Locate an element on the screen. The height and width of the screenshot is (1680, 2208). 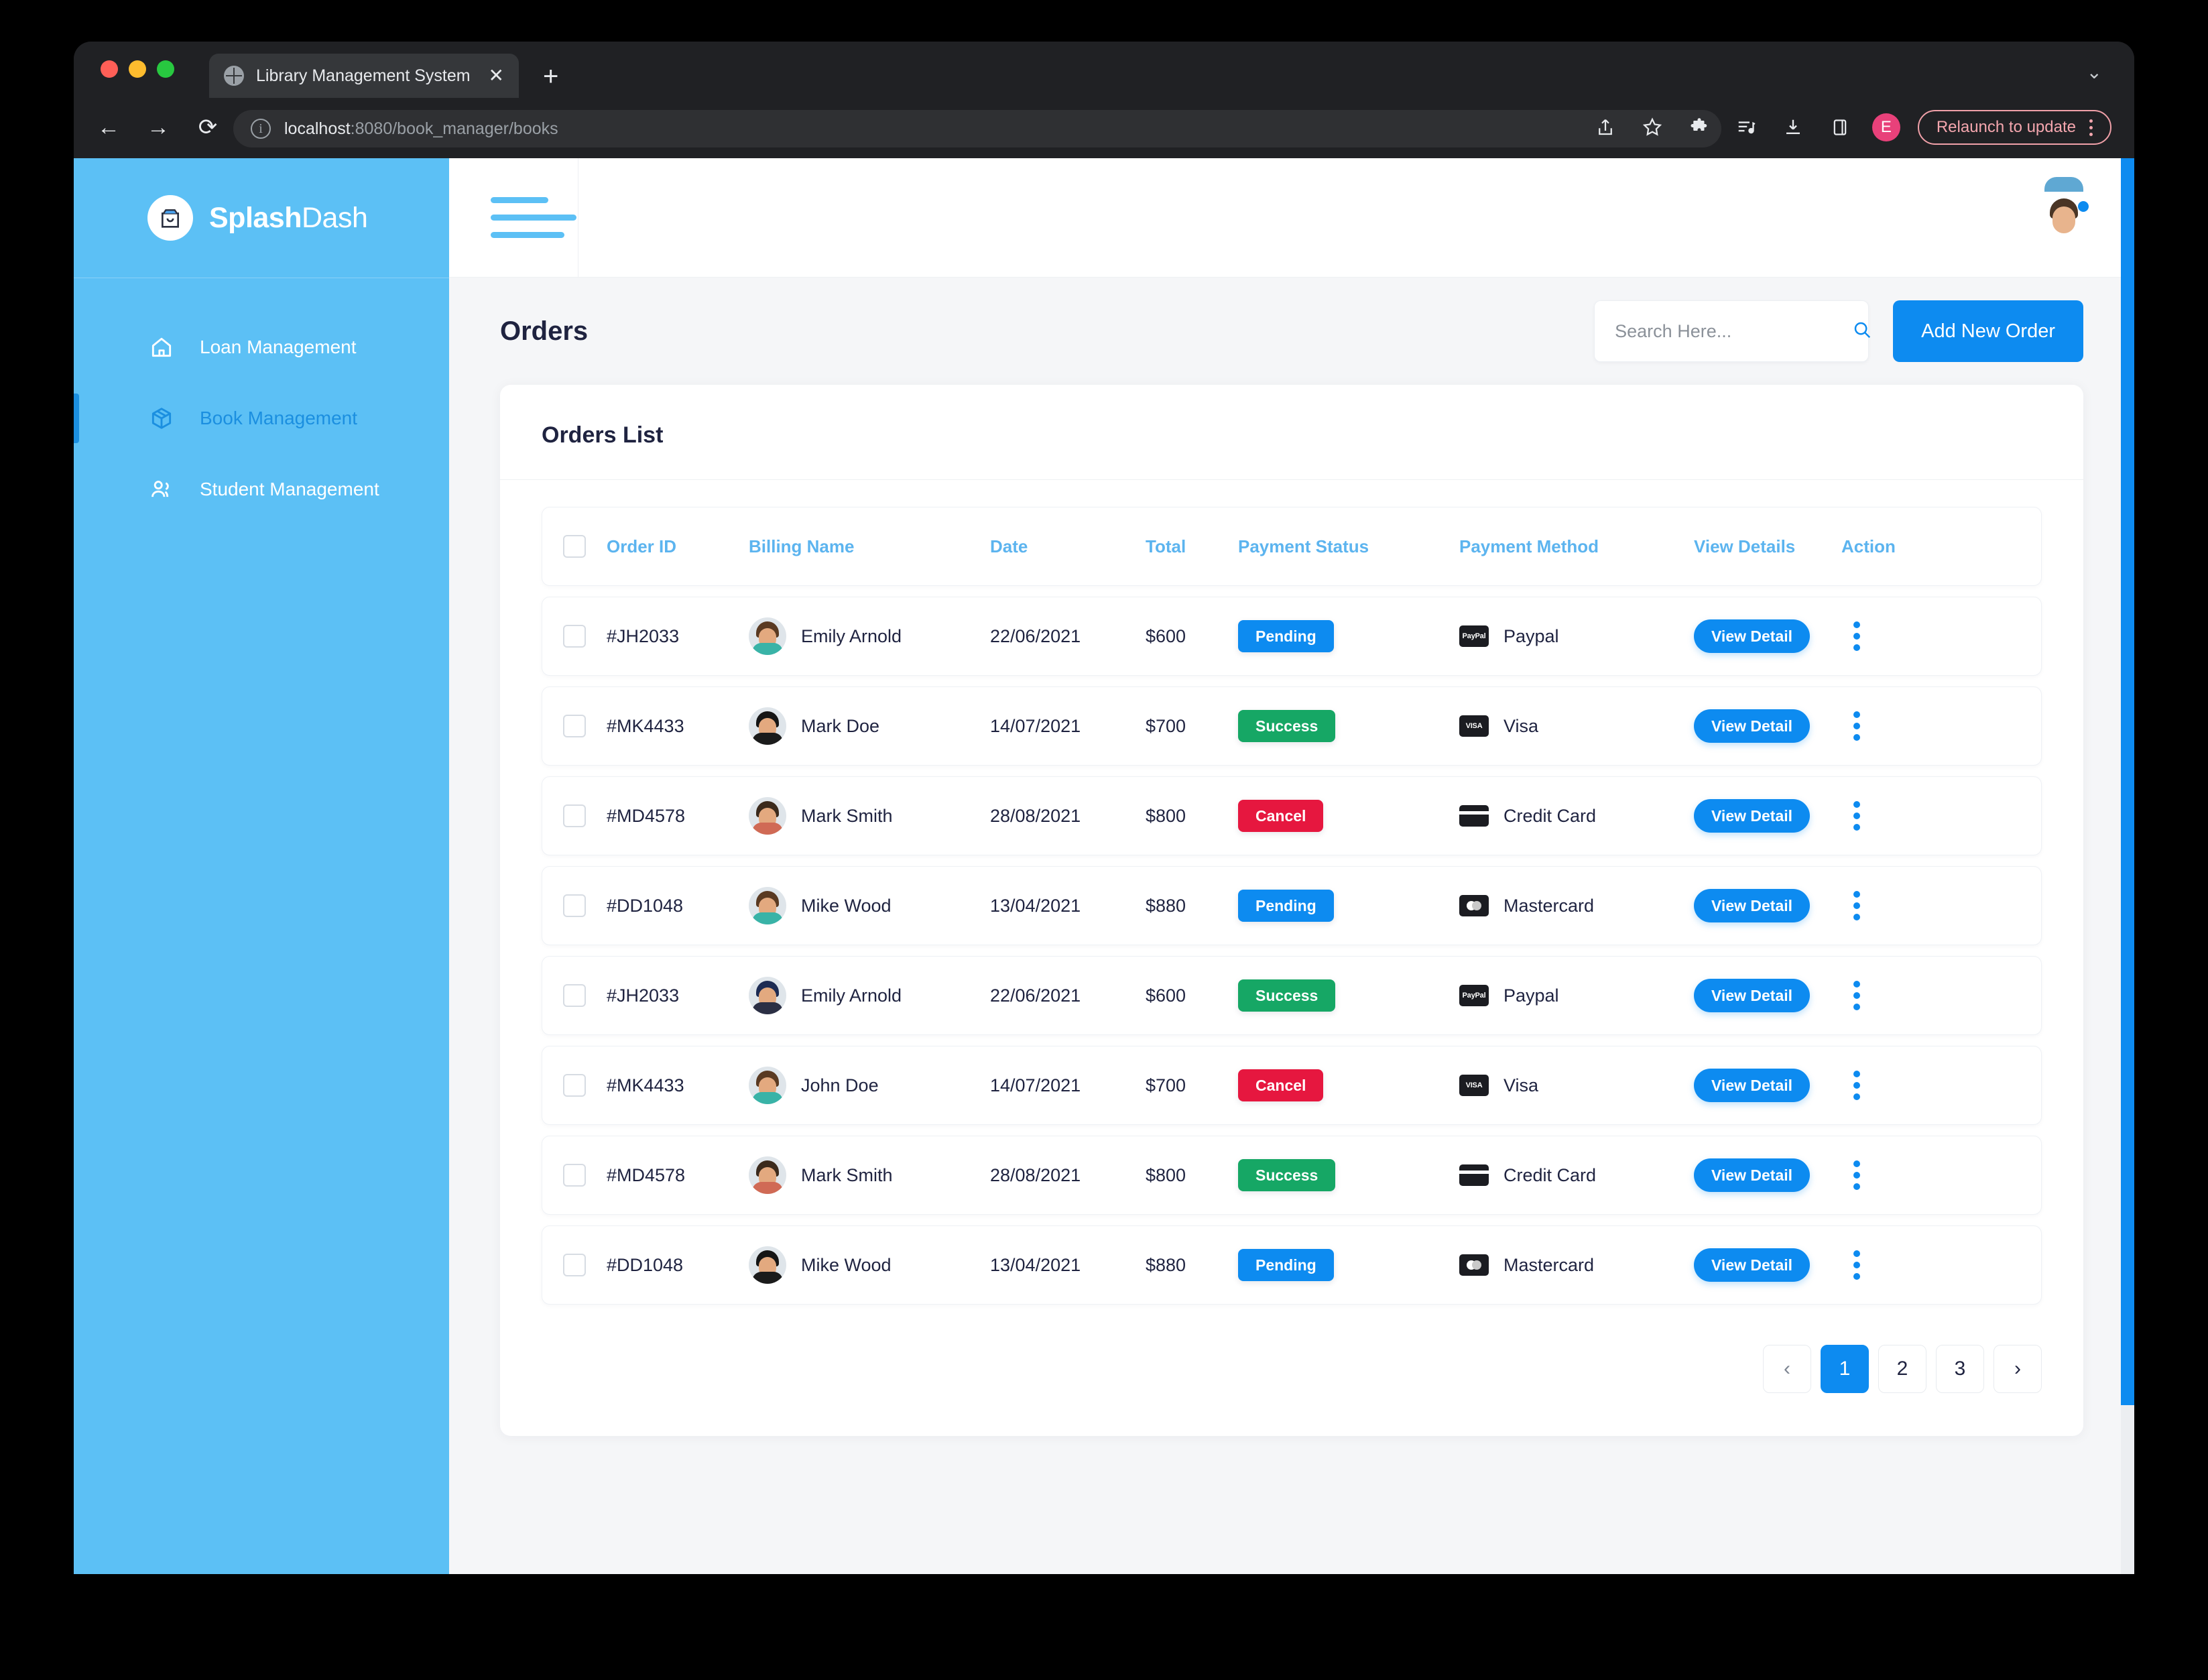
cell-action is located at coordinates (1881, 1265).